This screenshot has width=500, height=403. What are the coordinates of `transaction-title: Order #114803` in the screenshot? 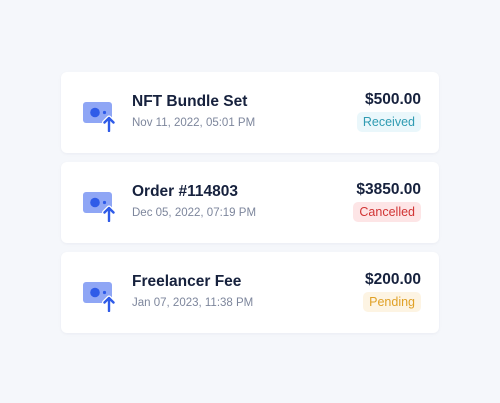 It's located at (185, 191).